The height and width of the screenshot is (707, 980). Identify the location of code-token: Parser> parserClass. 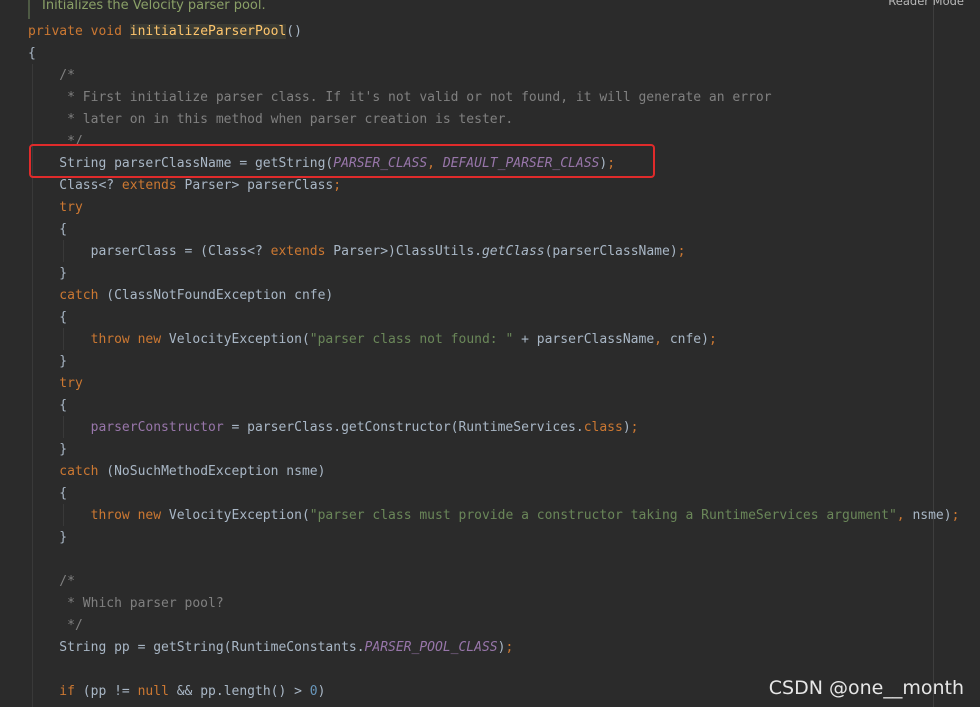
(259, 185).